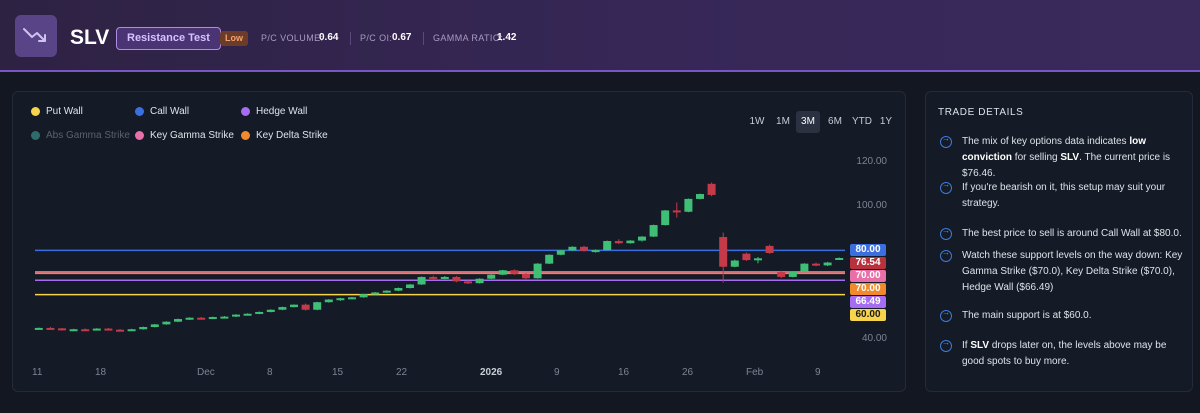  I want to click on trade-detail-text: The main support is at $60.0., so click(1027, 316).